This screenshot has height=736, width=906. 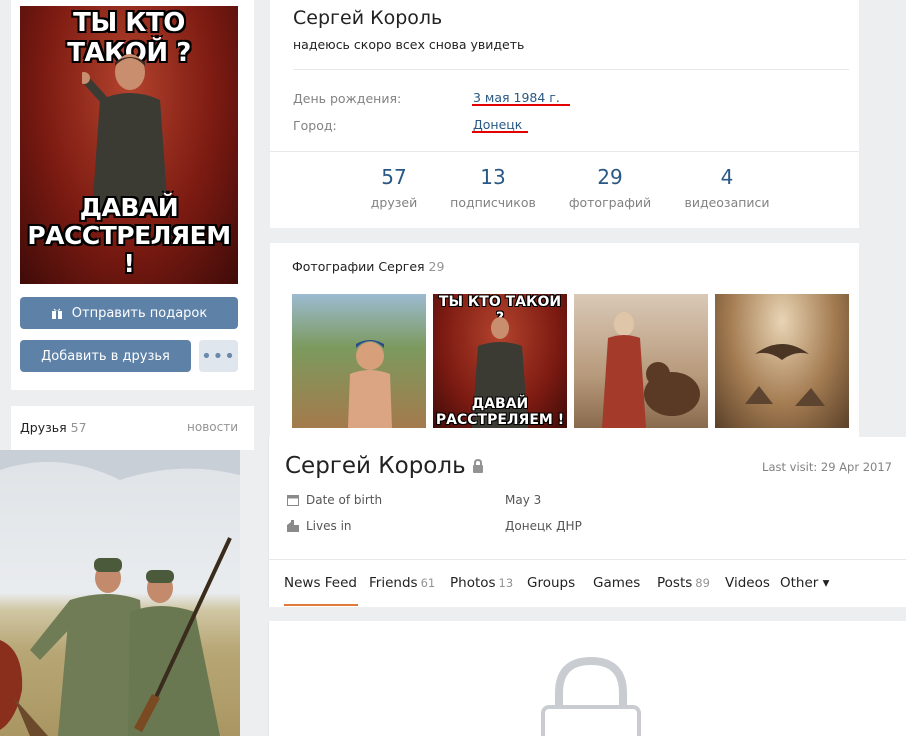 What do you see at coordinates (358, 266) in the screenshot?
I see `photos-title-text: Фотографии Сергея` at bounding box center [358, 266].